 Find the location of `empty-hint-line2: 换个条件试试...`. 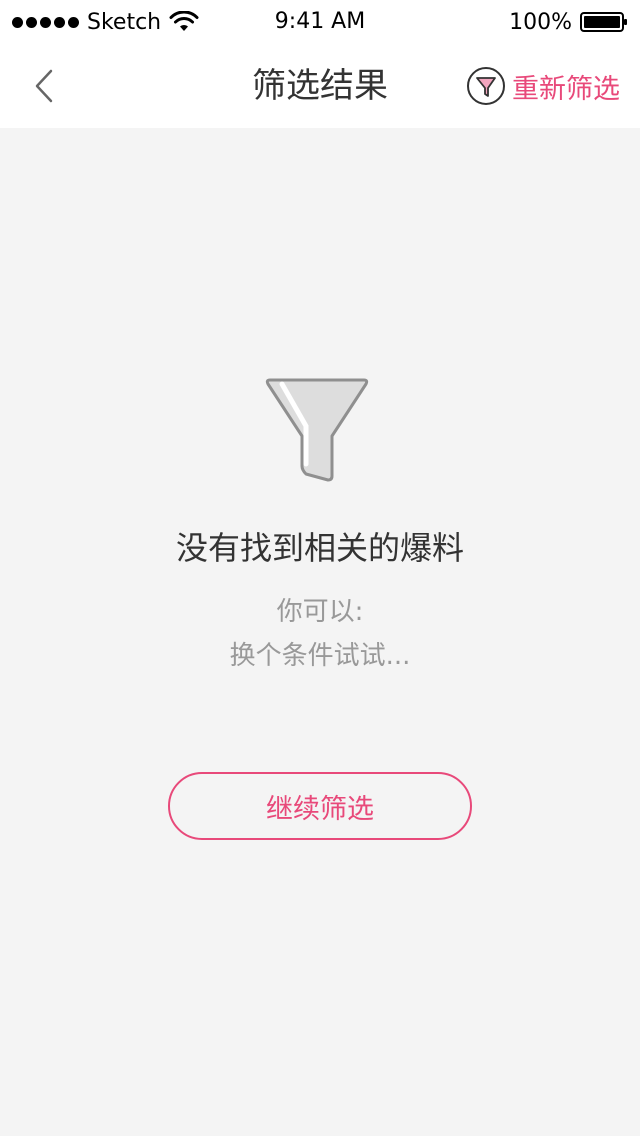

empty-hint-line2: 换个条件试试... is located at coordinates (320, 656).